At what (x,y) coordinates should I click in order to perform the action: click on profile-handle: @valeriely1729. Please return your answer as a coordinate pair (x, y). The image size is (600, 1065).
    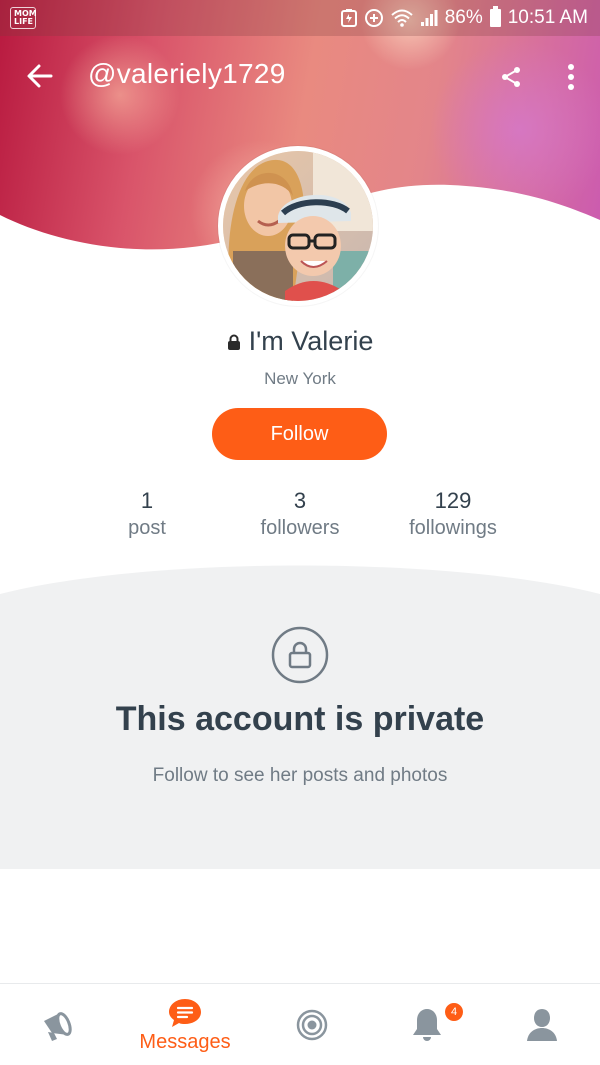
    Looking at the image, I should click on (187, 73).